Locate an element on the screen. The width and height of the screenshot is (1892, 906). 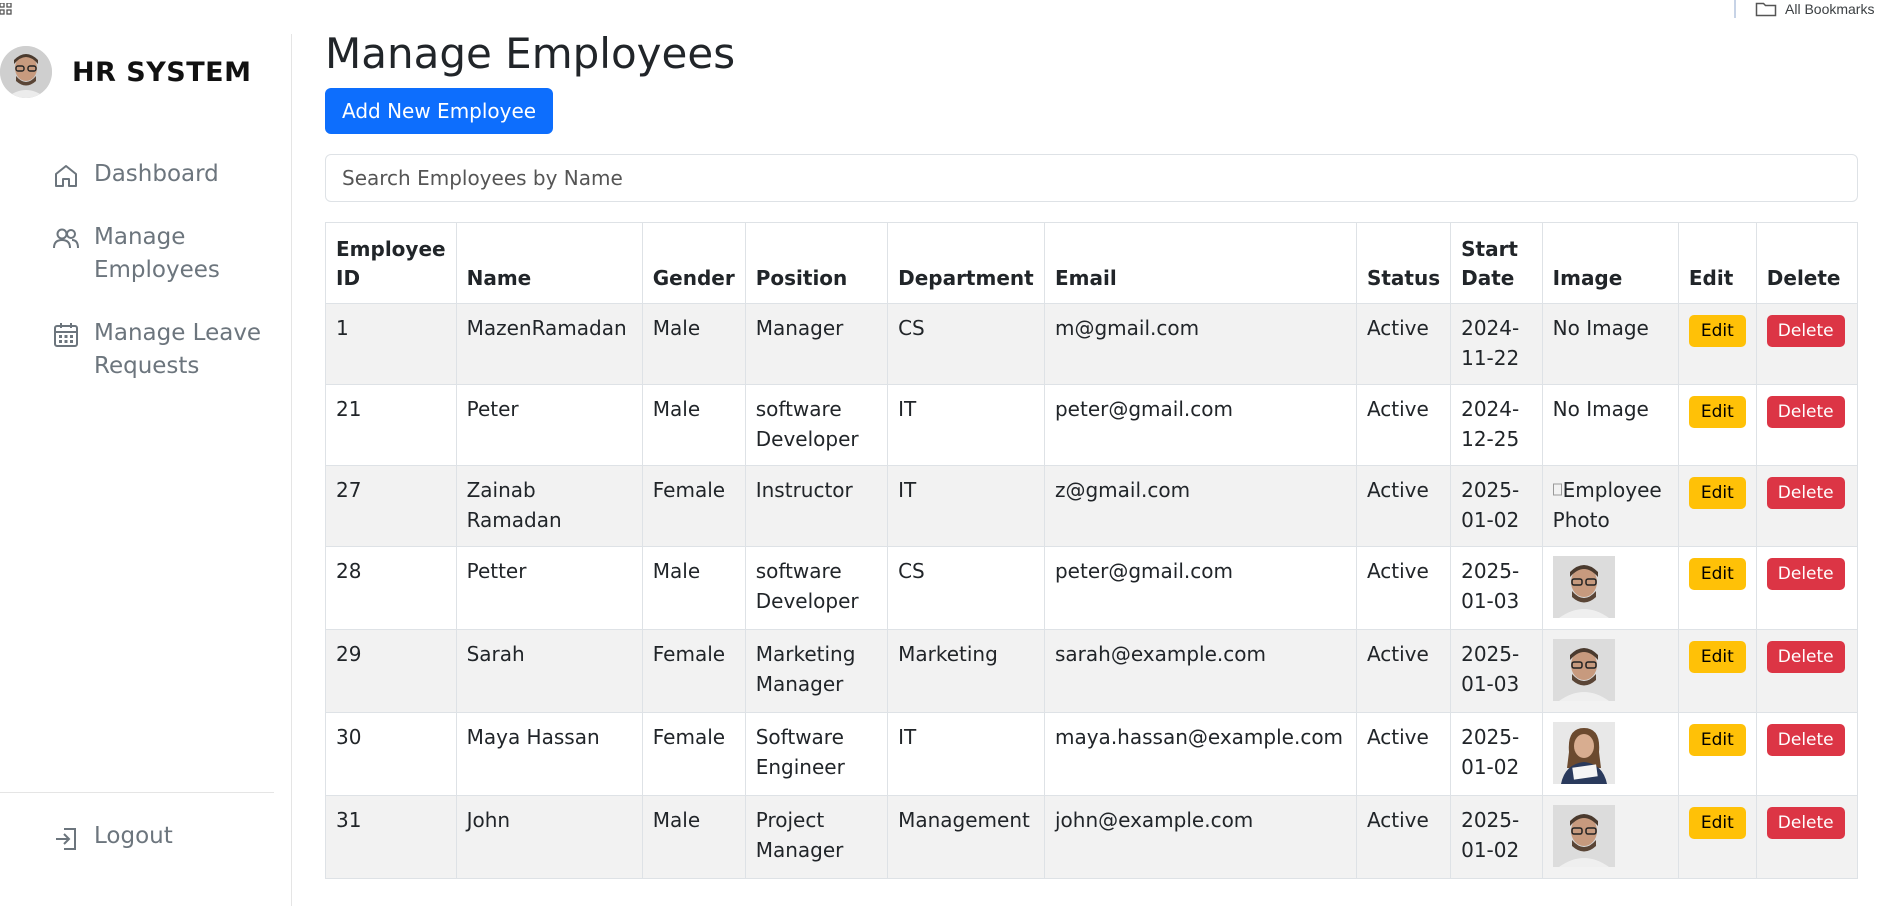
search-input is located at coordinates (1091, 178).